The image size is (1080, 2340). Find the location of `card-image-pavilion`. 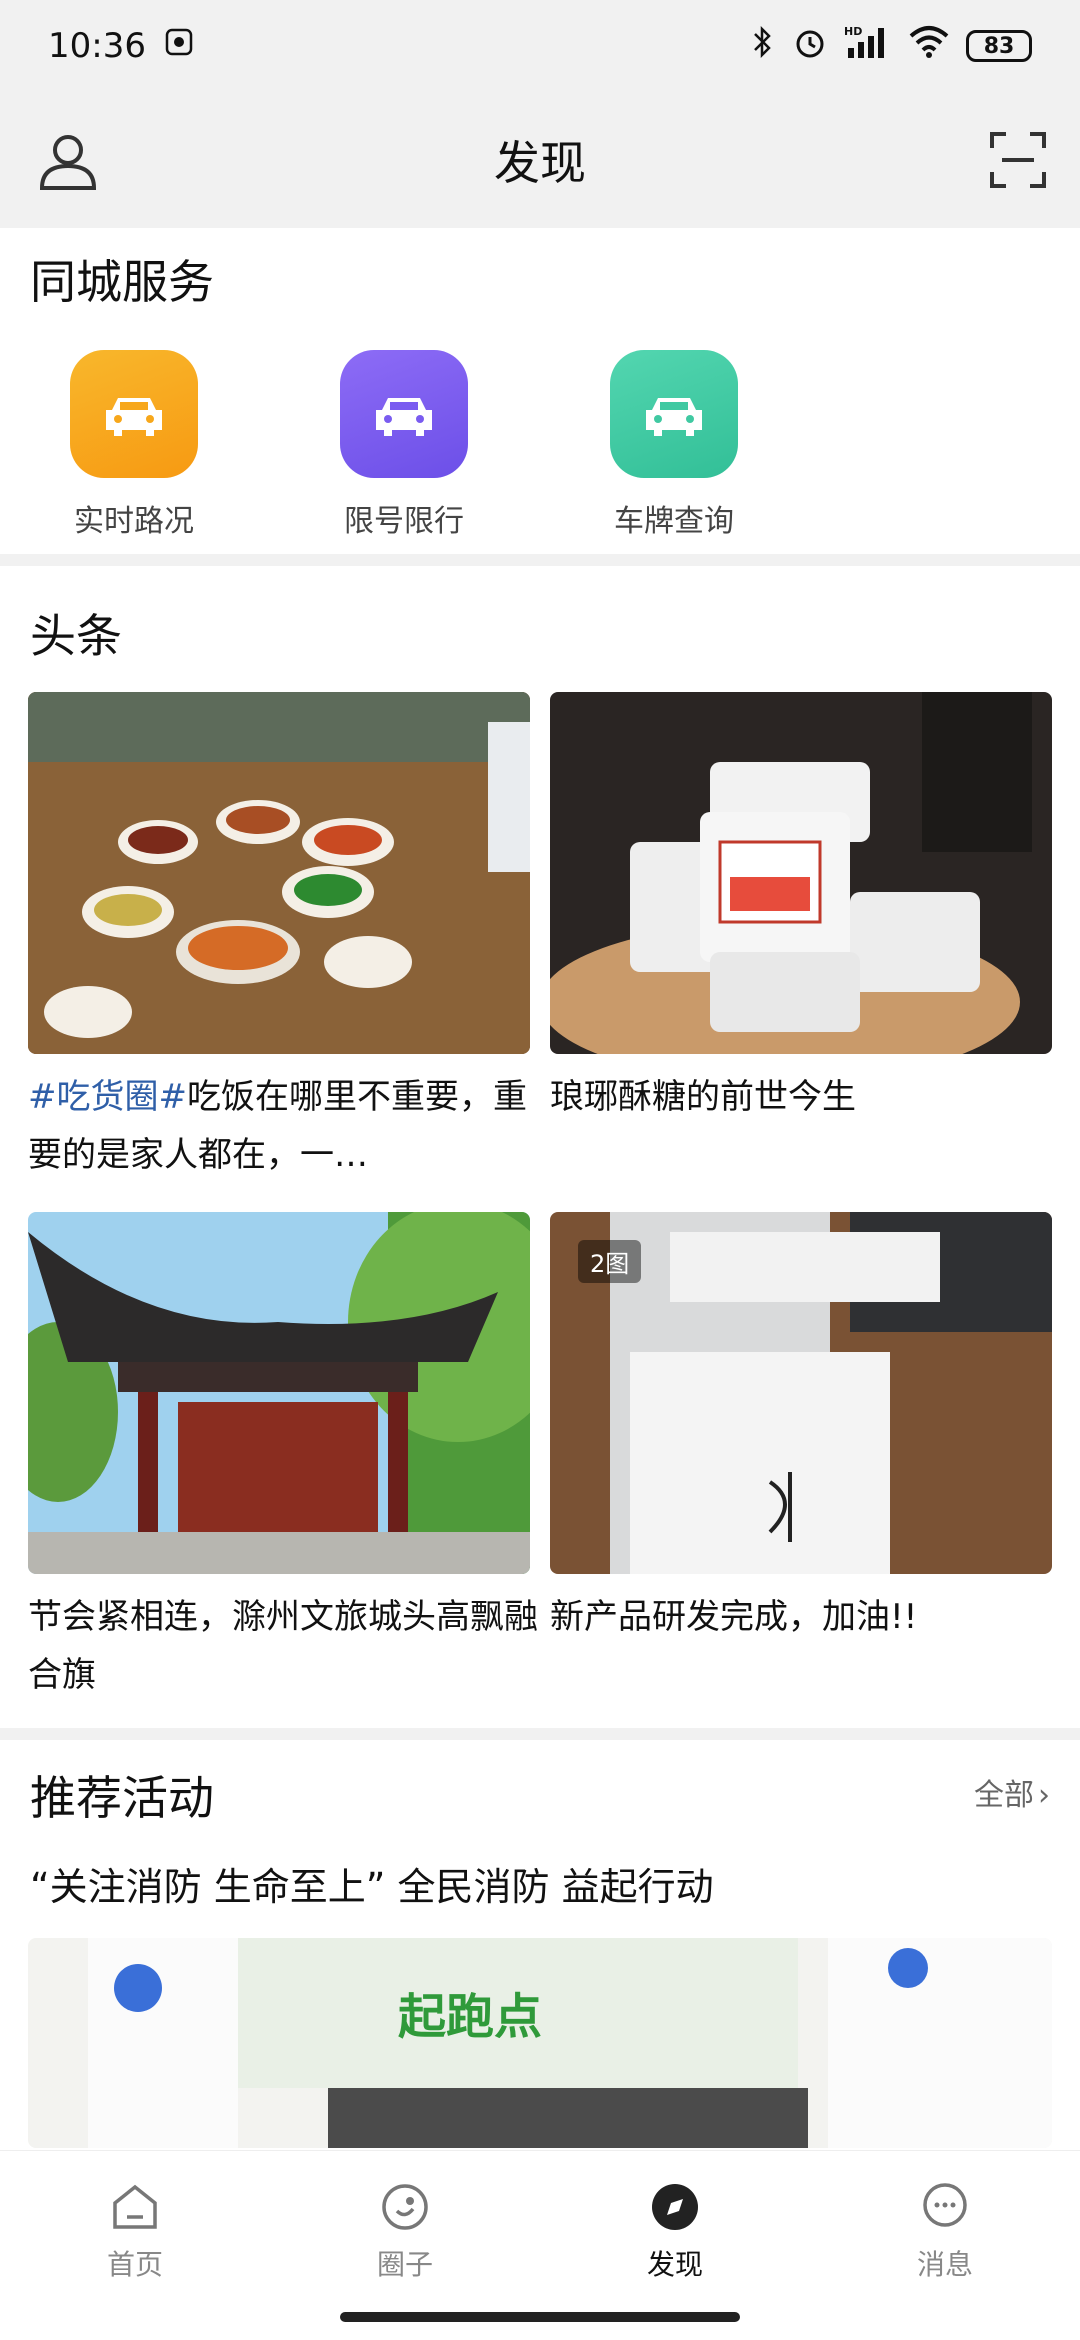

card-image-pavilion is located at coordinates (279, 1393).